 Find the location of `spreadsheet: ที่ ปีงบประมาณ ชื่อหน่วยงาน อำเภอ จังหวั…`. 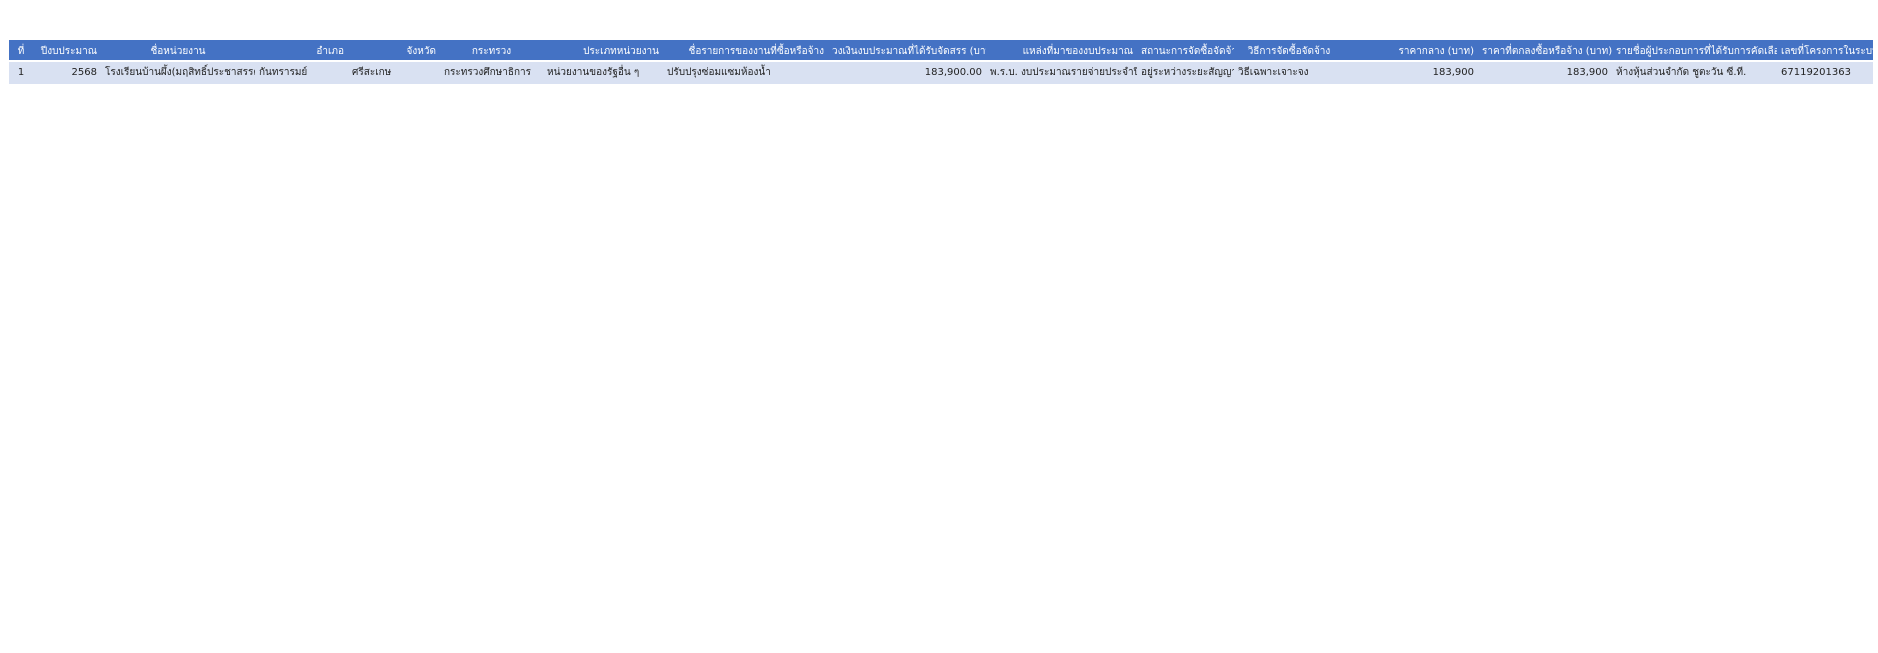

spreadsheet: ที่ ปีงบประมาณ ชื่อหน่วยงาน อำเภอ จังหวั… is located at coordinates (941, 62).